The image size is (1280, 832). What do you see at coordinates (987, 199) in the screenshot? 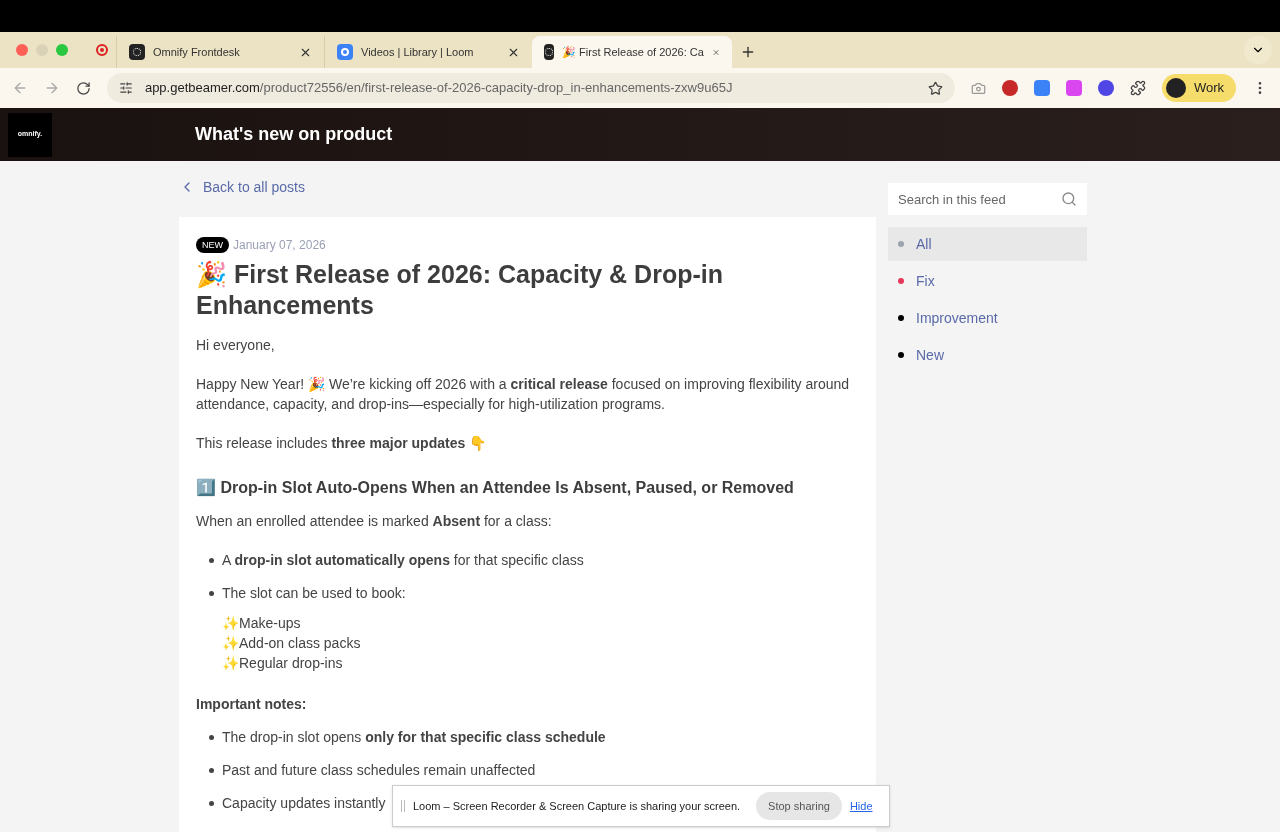
I see `search-field: Search in this feed` at bounding box center [987, 199].